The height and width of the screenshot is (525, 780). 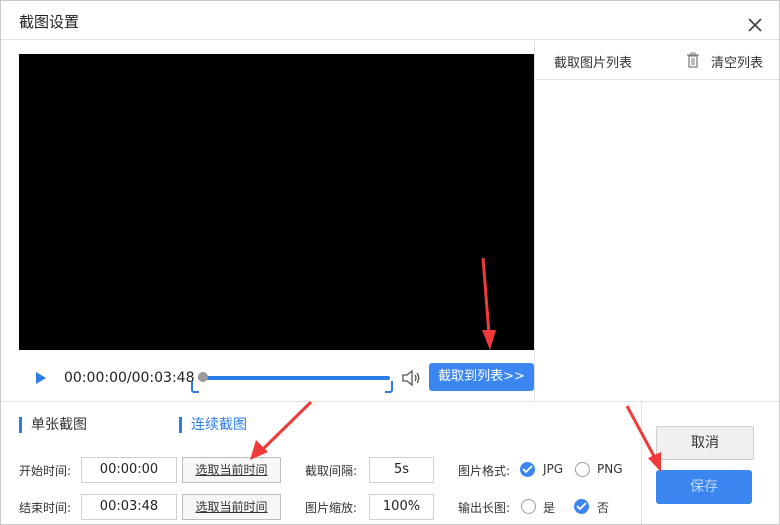 I want to click on long-no-radio-checked, so click(x=581, y=506).